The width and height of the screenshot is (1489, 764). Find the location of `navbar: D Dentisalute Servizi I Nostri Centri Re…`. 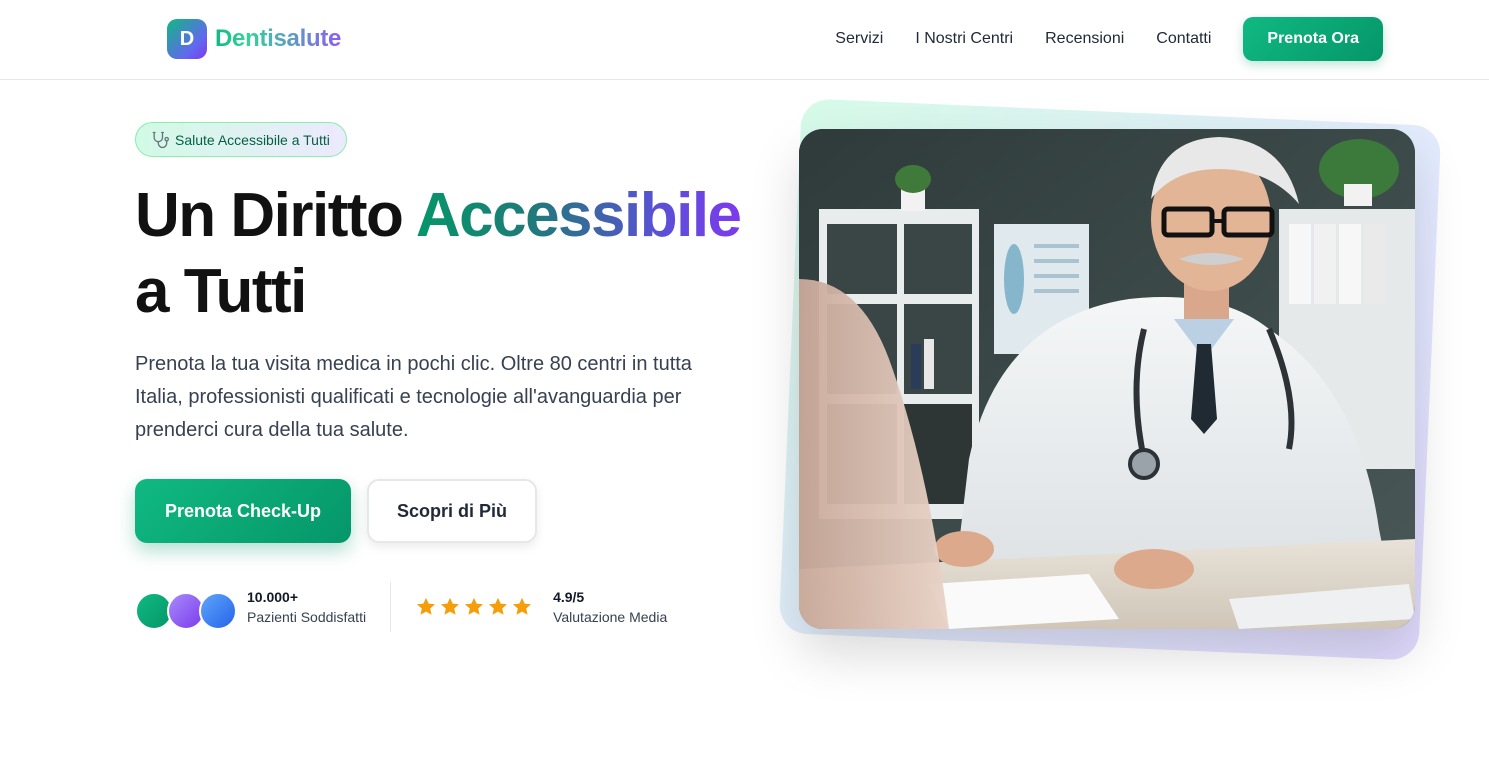

navbar: D Dentisalute Servizi I Nostri Centri Re… is located at coordinates (744, 40).